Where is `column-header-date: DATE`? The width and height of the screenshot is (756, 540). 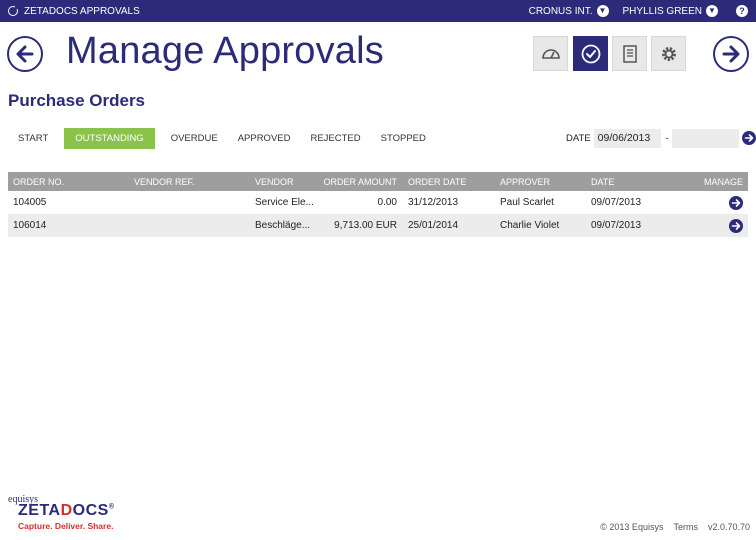
column-header-date: DATE is located at coordinates (631, 181).